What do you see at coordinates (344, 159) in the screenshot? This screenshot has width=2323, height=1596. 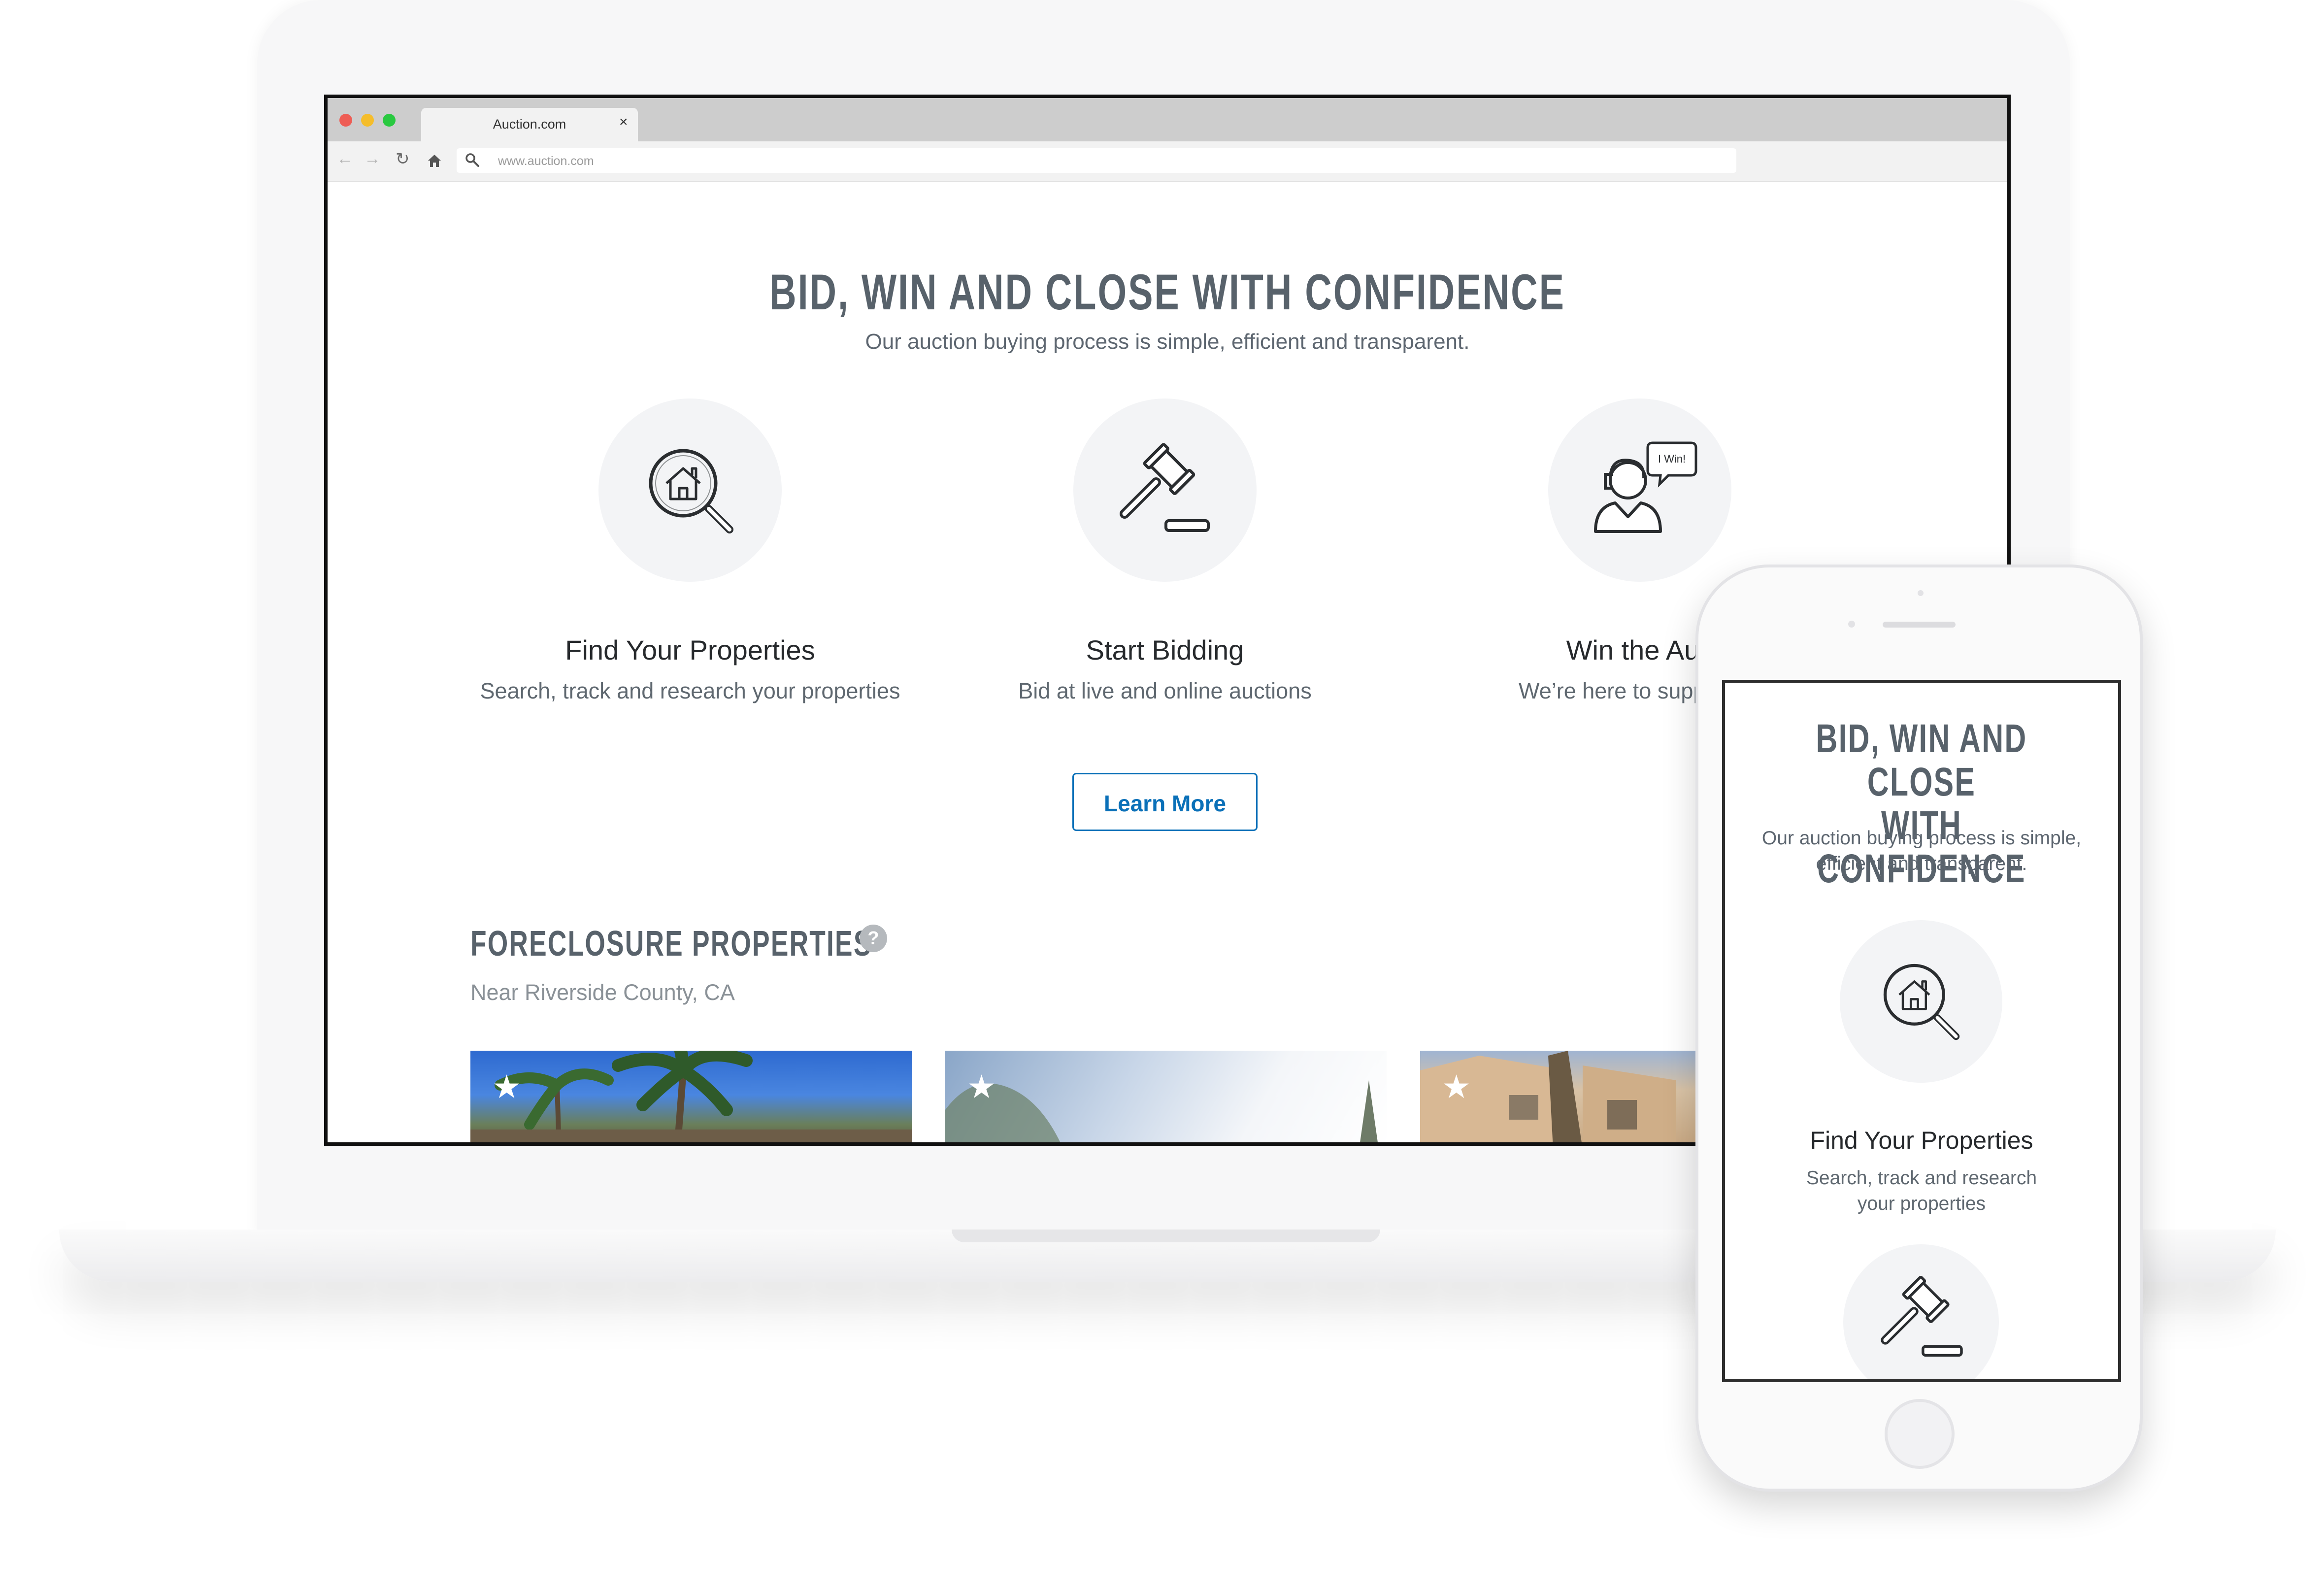 I see `back-arrow-icon: ←` at bounding box center [344, 159].